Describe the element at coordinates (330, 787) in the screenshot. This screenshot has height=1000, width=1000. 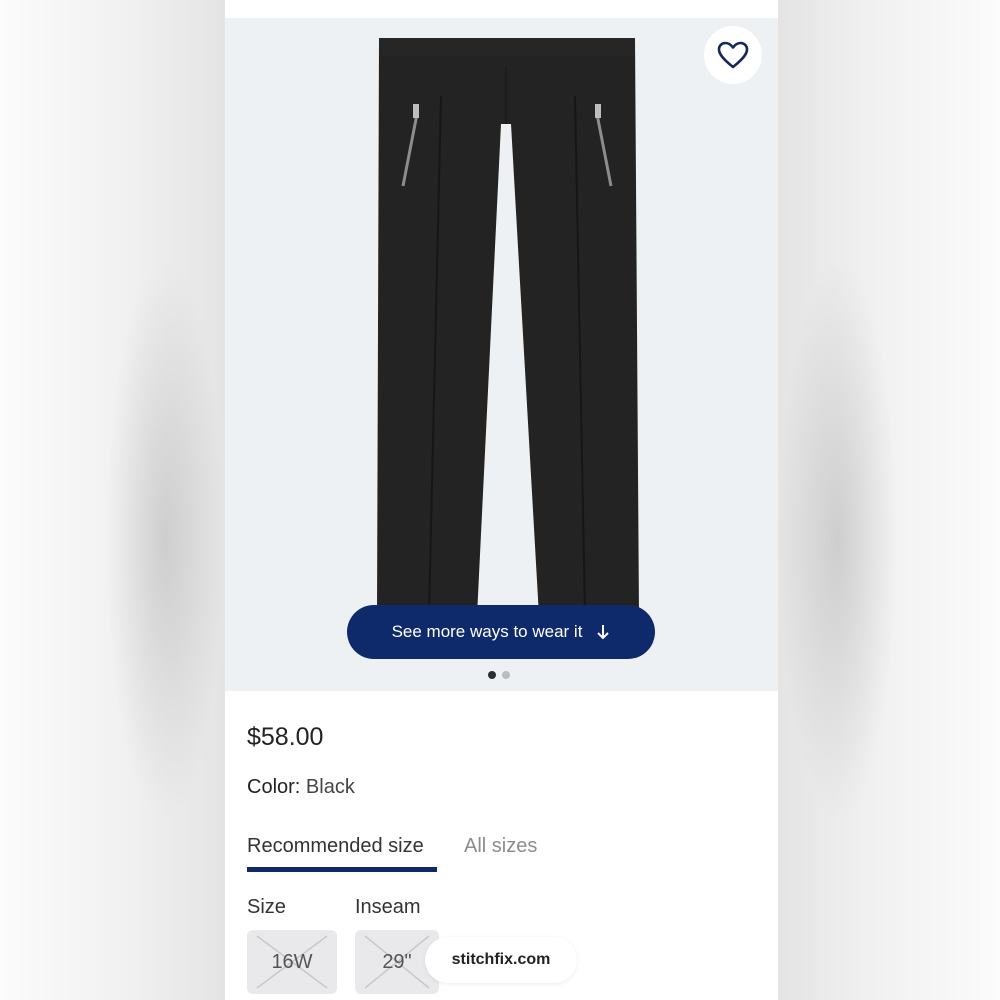
I see `color-value: Black` at that location.